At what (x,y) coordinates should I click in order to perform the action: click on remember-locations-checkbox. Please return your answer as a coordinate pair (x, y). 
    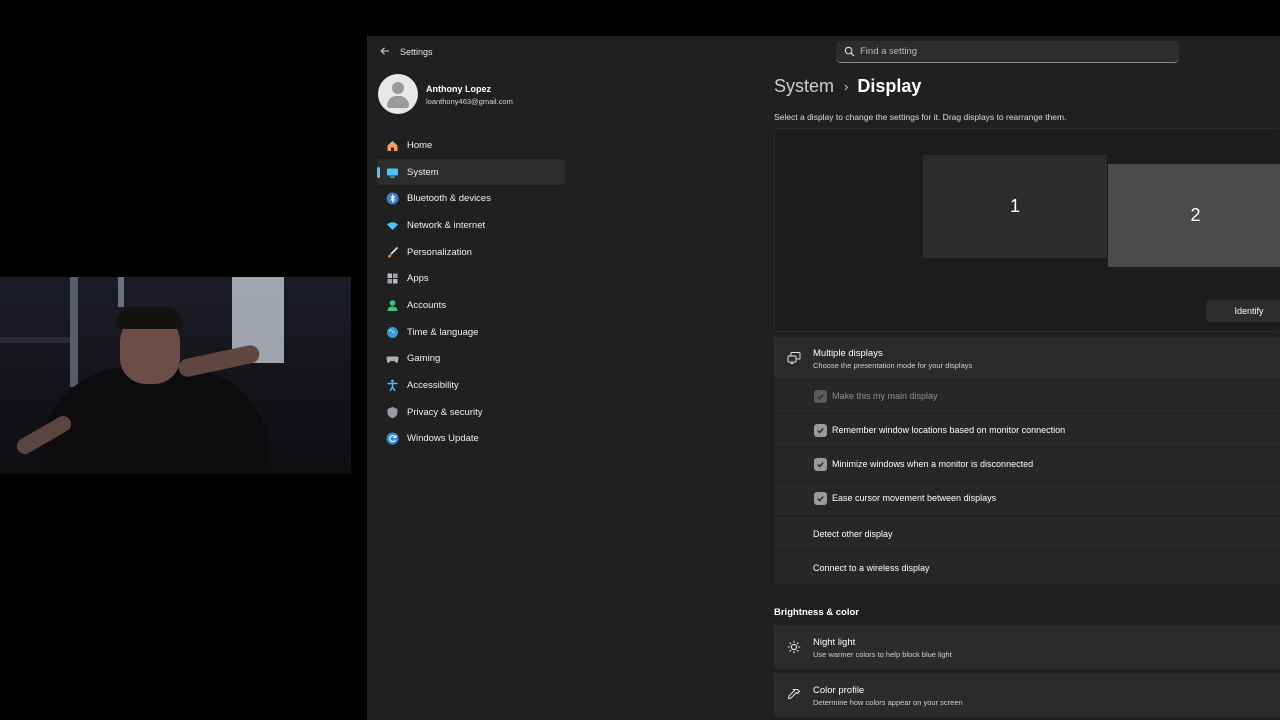
    Looking at the image, I should click on (820, 430).